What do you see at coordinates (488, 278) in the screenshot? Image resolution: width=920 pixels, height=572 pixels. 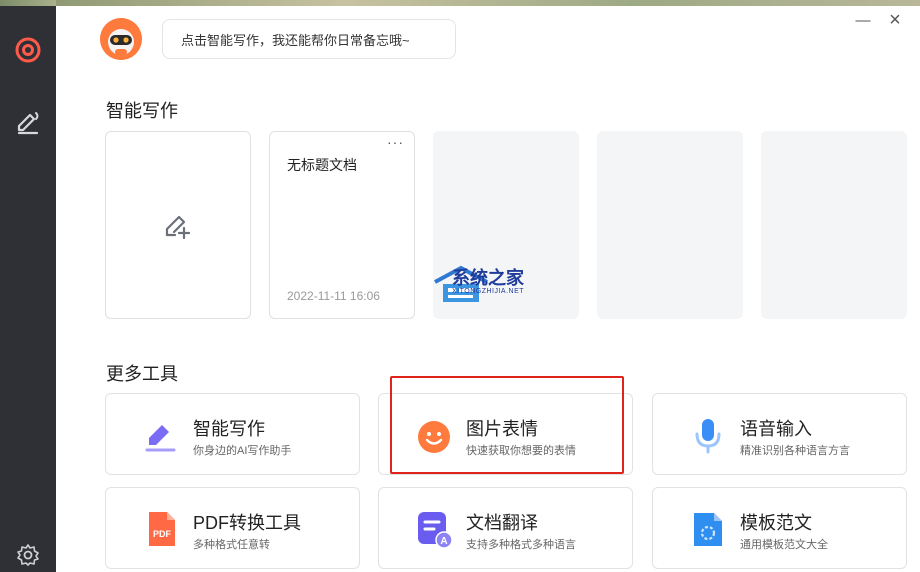 I see `watermark-title: 系统之家` at bounding box center [488, 278].